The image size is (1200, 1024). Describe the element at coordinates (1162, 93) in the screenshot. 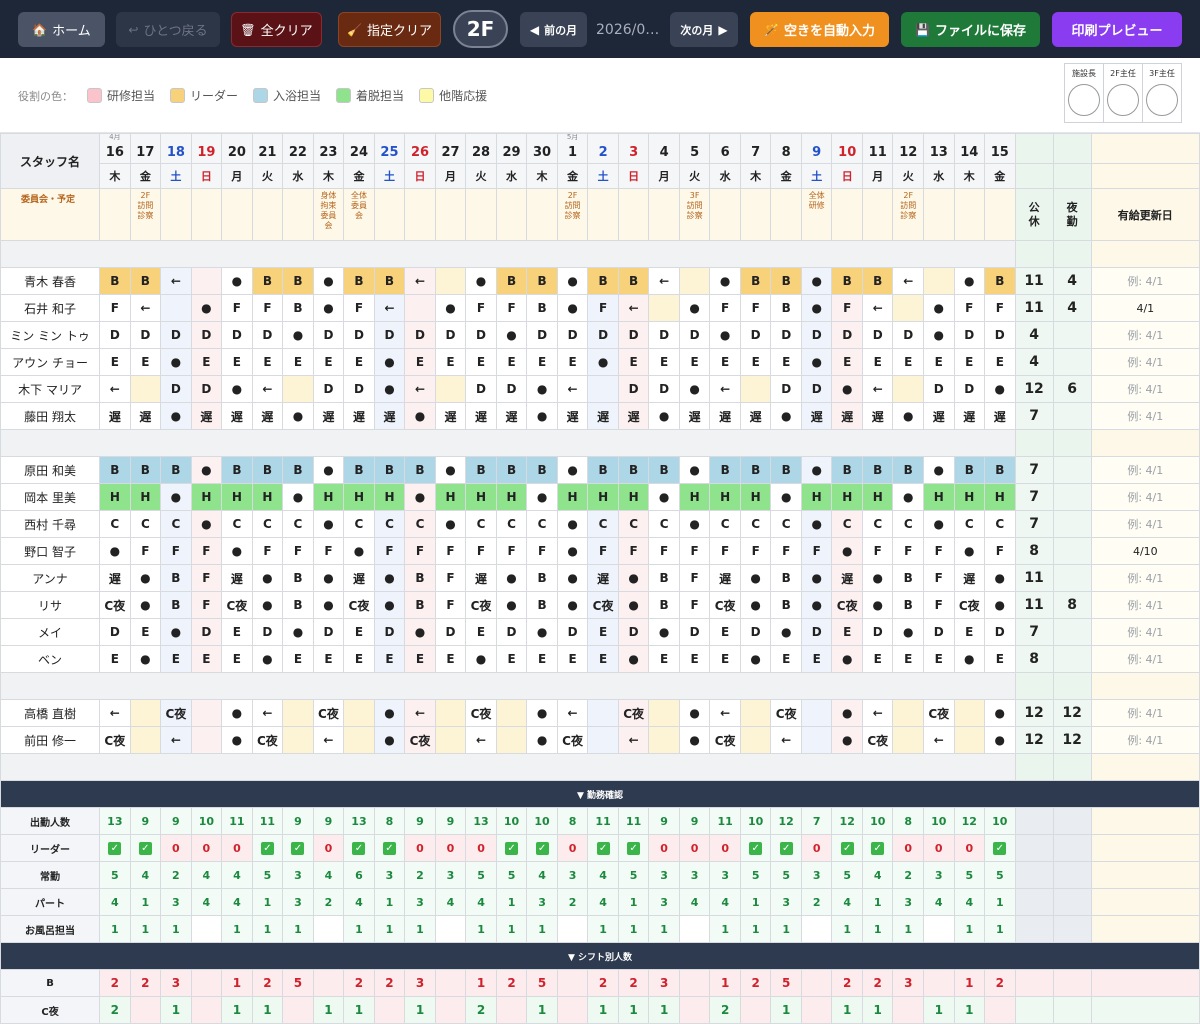

I see `stamp-box: 3F主任` at that location.